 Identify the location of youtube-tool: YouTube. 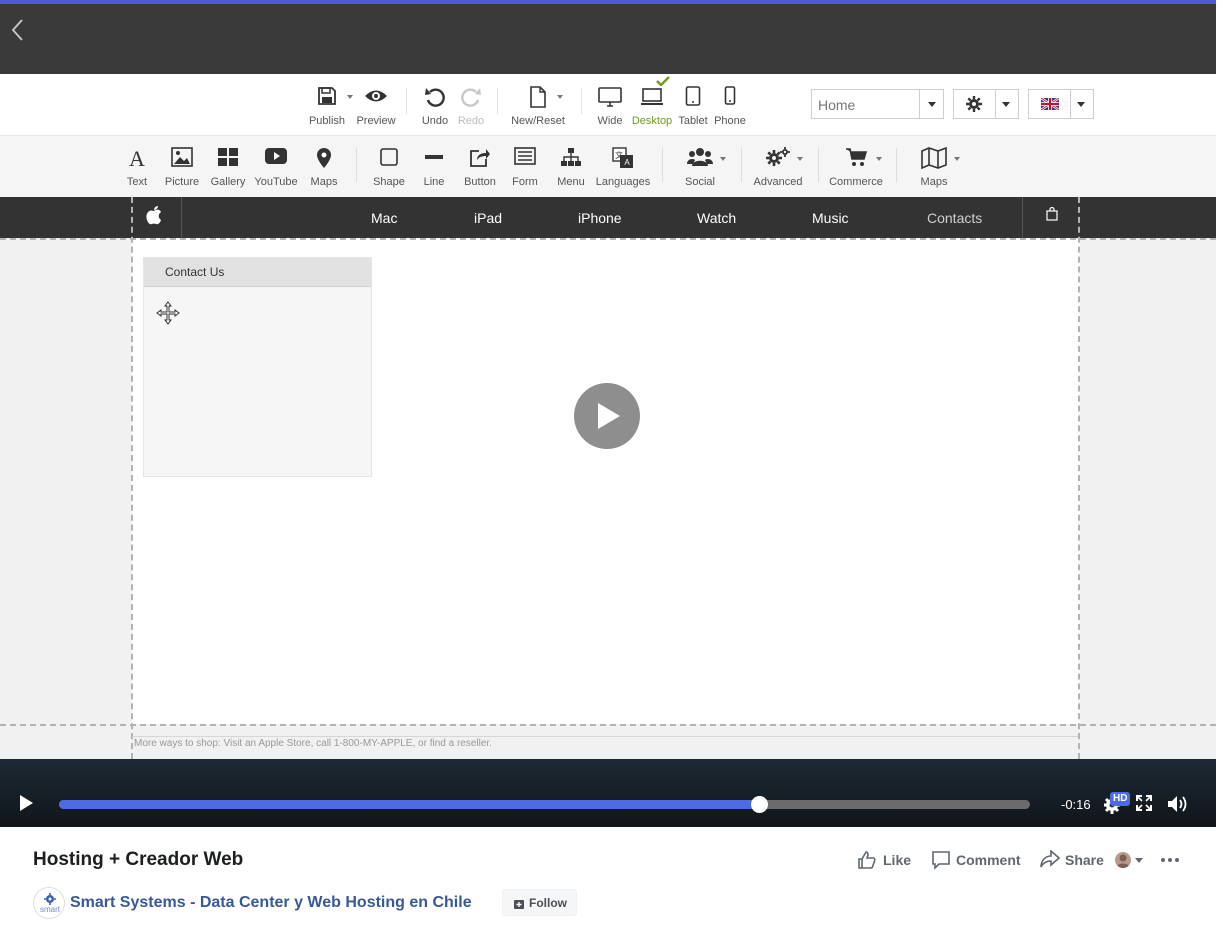
(276, 166).